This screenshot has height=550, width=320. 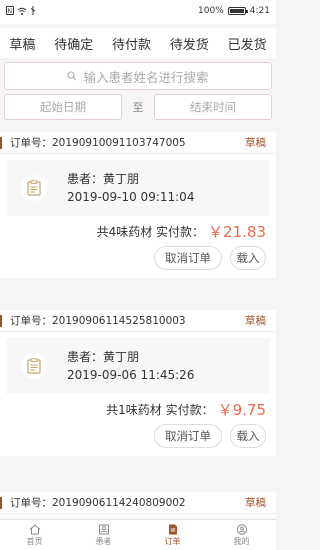 I want to click on nav-label: 首页, so click(x=34, y=541).